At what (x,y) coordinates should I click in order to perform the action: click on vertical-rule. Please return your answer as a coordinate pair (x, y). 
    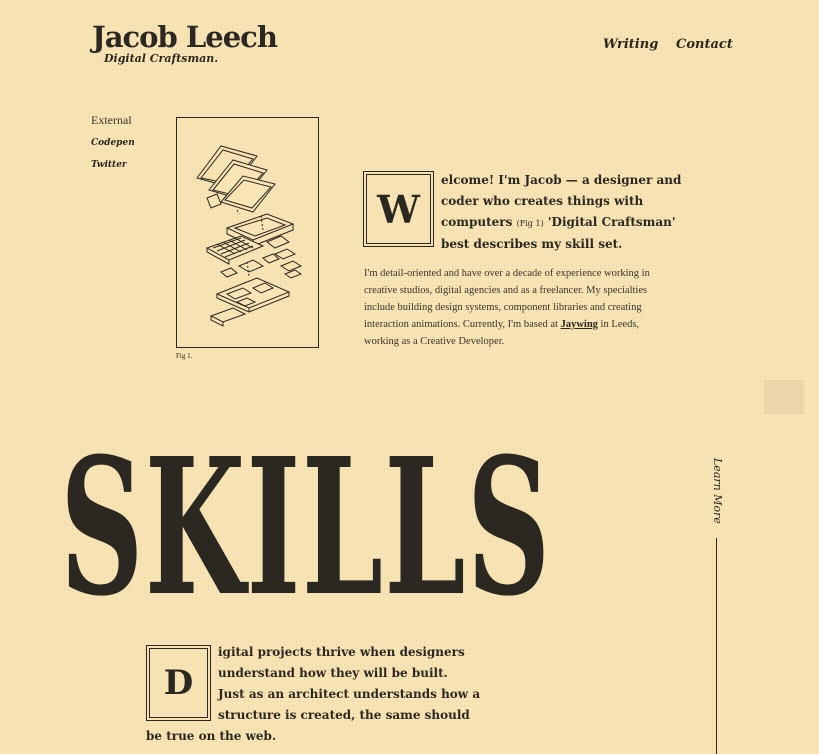
    Looking at the image, I should click on (716, 646).